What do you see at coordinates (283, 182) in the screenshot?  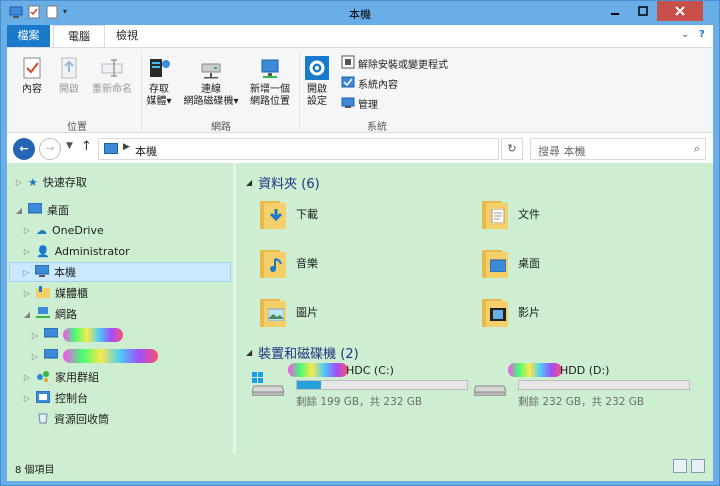 I see `folders-section-header: ◢ 資料夾 (6)` at bounding box center [283, 182].